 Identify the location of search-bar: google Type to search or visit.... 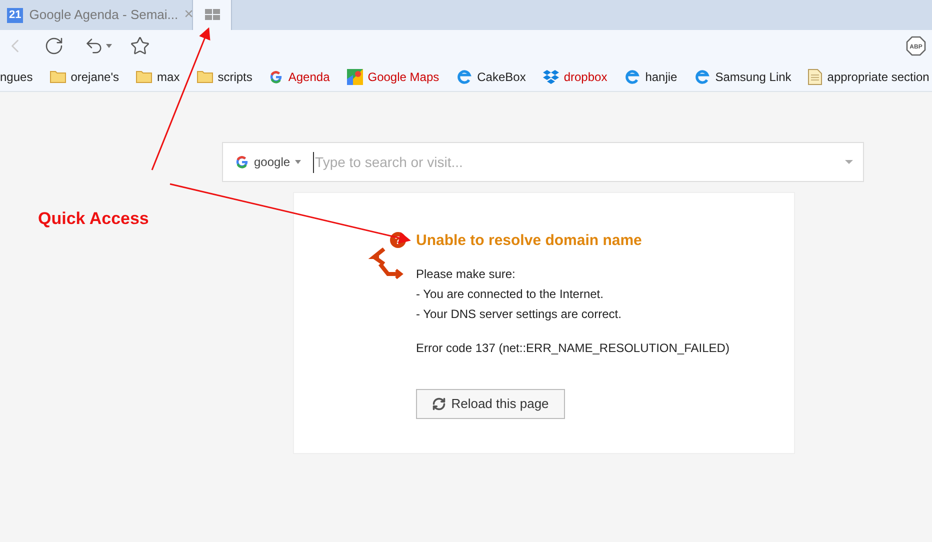
(543, 162).